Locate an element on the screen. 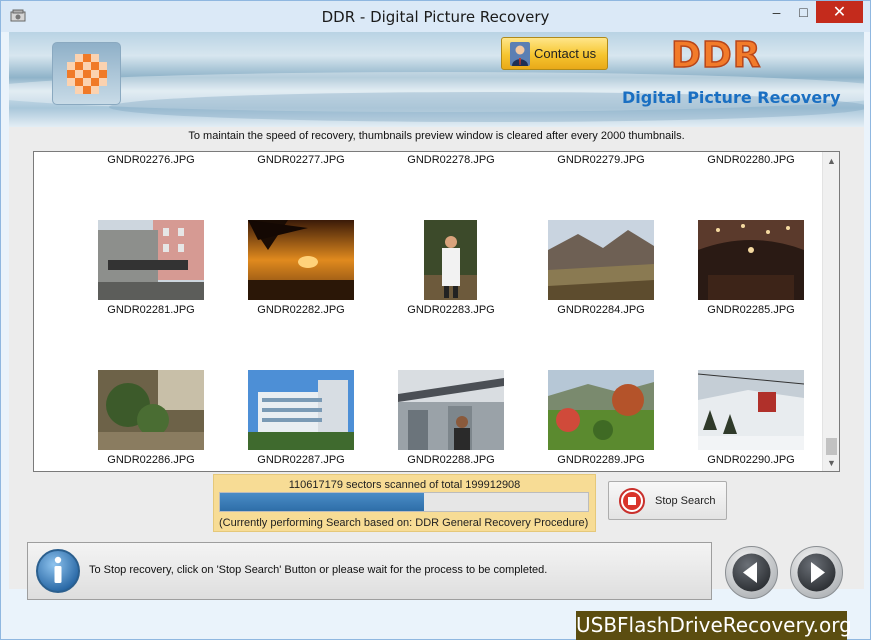 The width and height of the screenshot is (871, 640). stop-search-label: Stop Search is located at coordinates (685, 500).